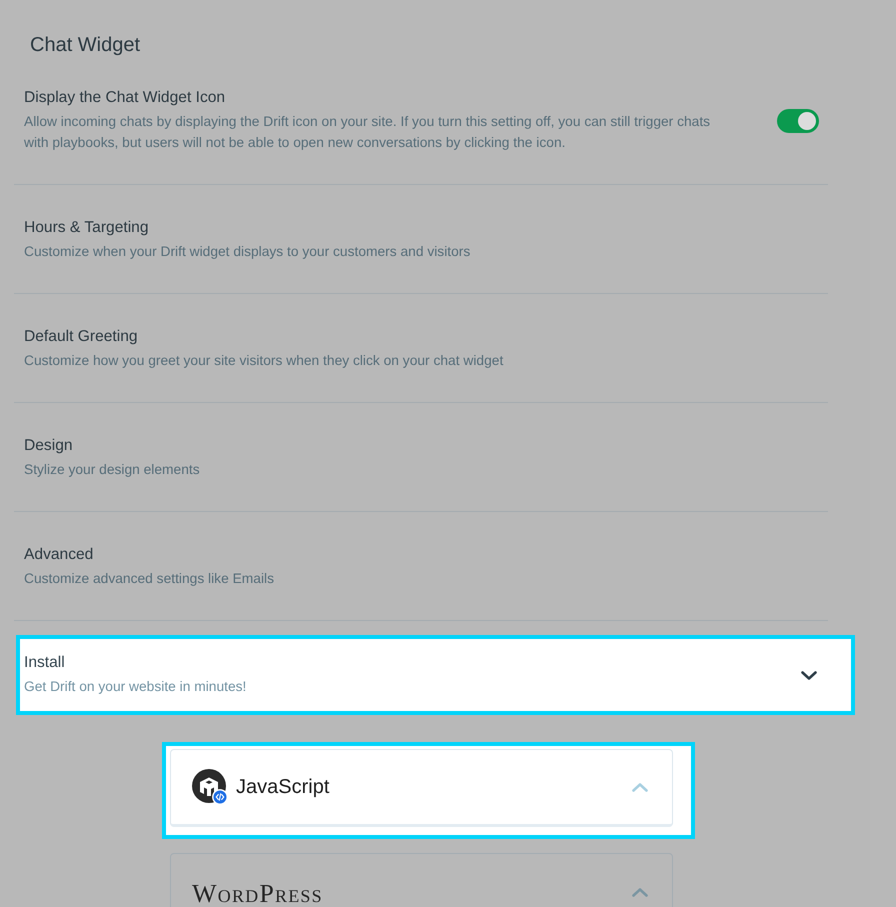 The width and height of the screenshot is (896, 907). Describe the element at coordinates (421, 348) in the screenshot. I see `settings-row: Default Greeting Customize how you greet your site visitors when they click on your chat widget` at that location.